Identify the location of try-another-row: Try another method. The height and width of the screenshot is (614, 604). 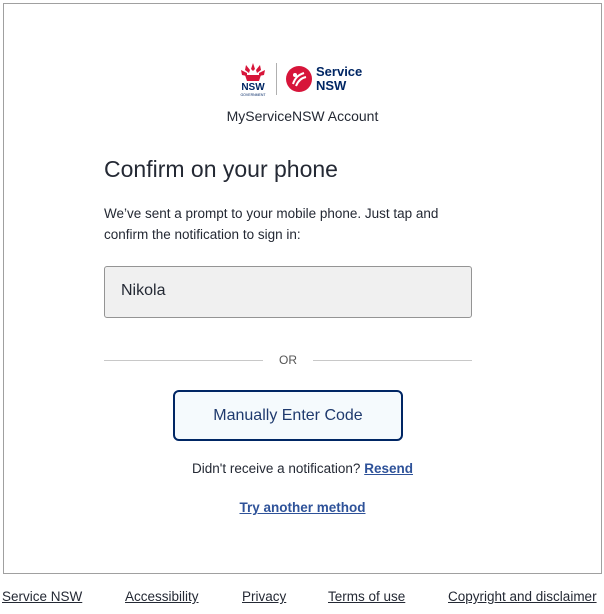
(302, 507).